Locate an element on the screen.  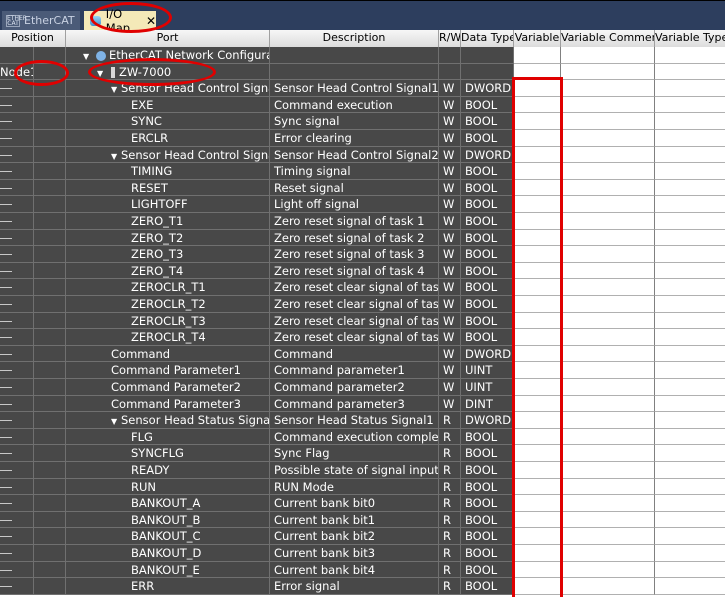
table-row: LIGHTOFF Light off signal W BOOL is located at coordinates (362, 204).